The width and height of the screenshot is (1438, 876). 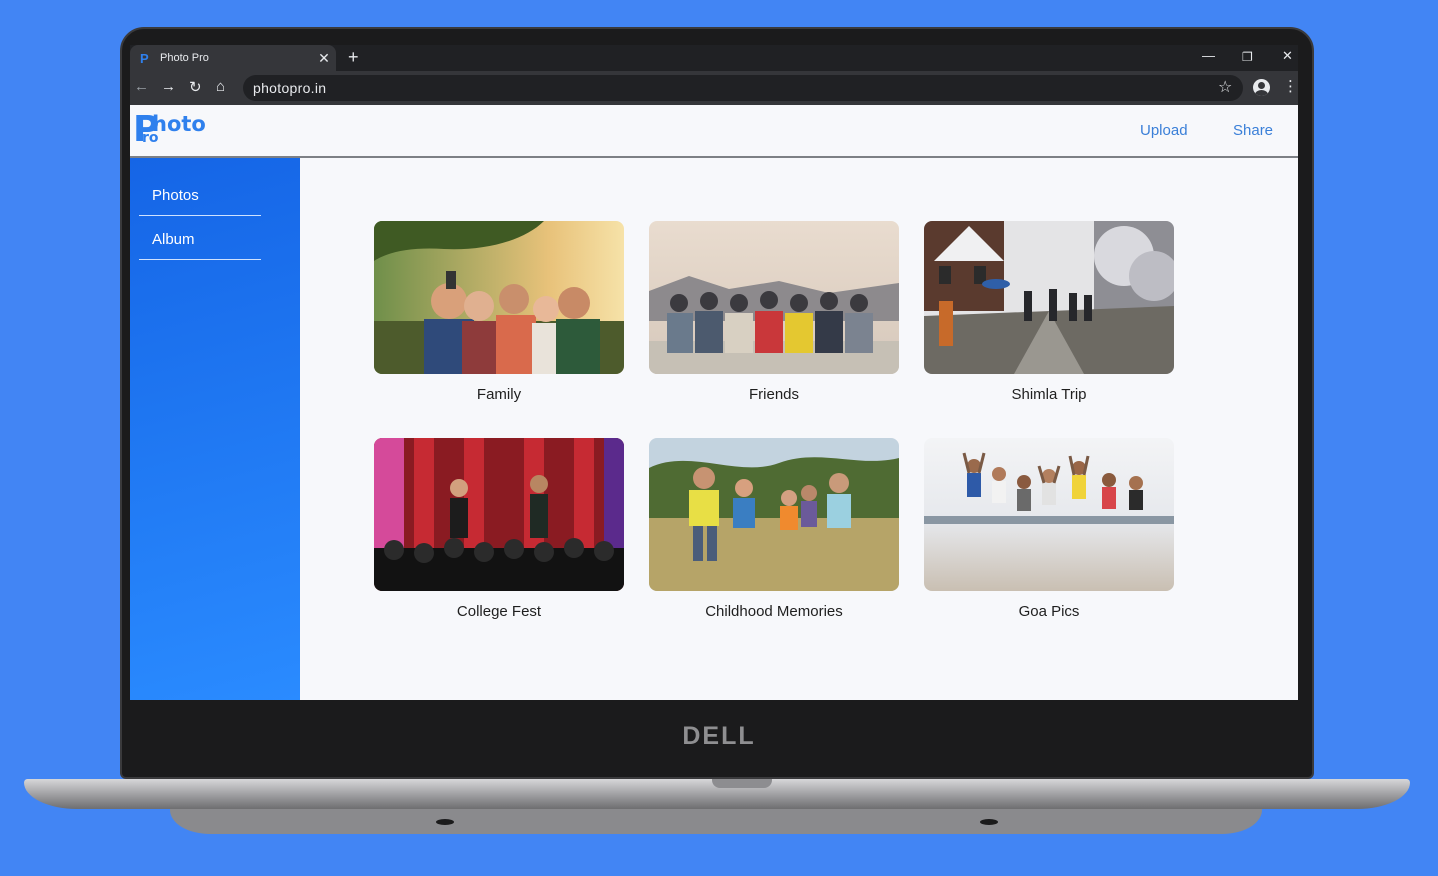 What do you see at coordinates (1225, 88) in the screenshot?
I see `star-icon: ☆` at bounding box center [1225, 88].